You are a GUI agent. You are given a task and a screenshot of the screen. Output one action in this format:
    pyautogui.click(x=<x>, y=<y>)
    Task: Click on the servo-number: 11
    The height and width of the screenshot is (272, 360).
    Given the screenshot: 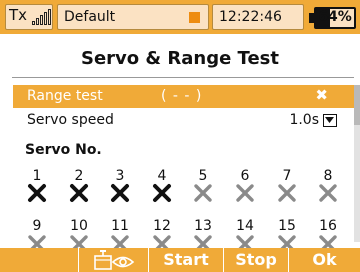 What is the action you would take?
    pyautogui.click(x=120, y=226)
    